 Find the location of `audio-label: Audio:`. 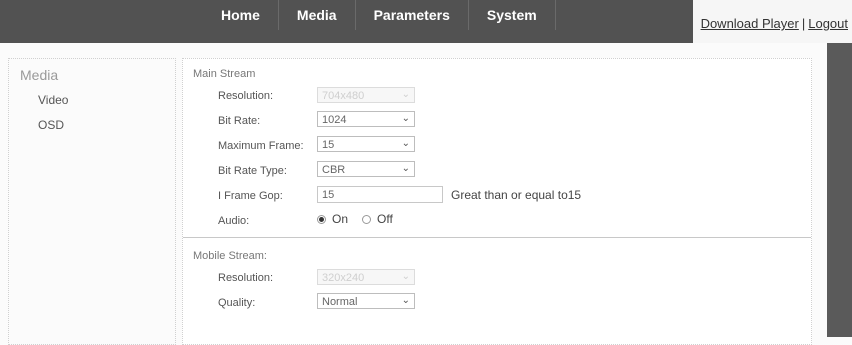

audio-label: Audio: is located at coordinates (234, 221).